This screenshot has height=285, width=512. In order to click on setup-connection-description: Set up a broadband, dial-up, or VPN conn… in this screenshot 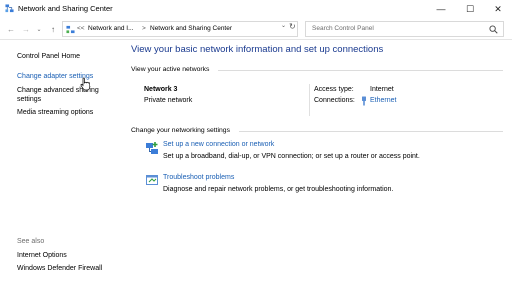, I will do `click(291, 156)`.